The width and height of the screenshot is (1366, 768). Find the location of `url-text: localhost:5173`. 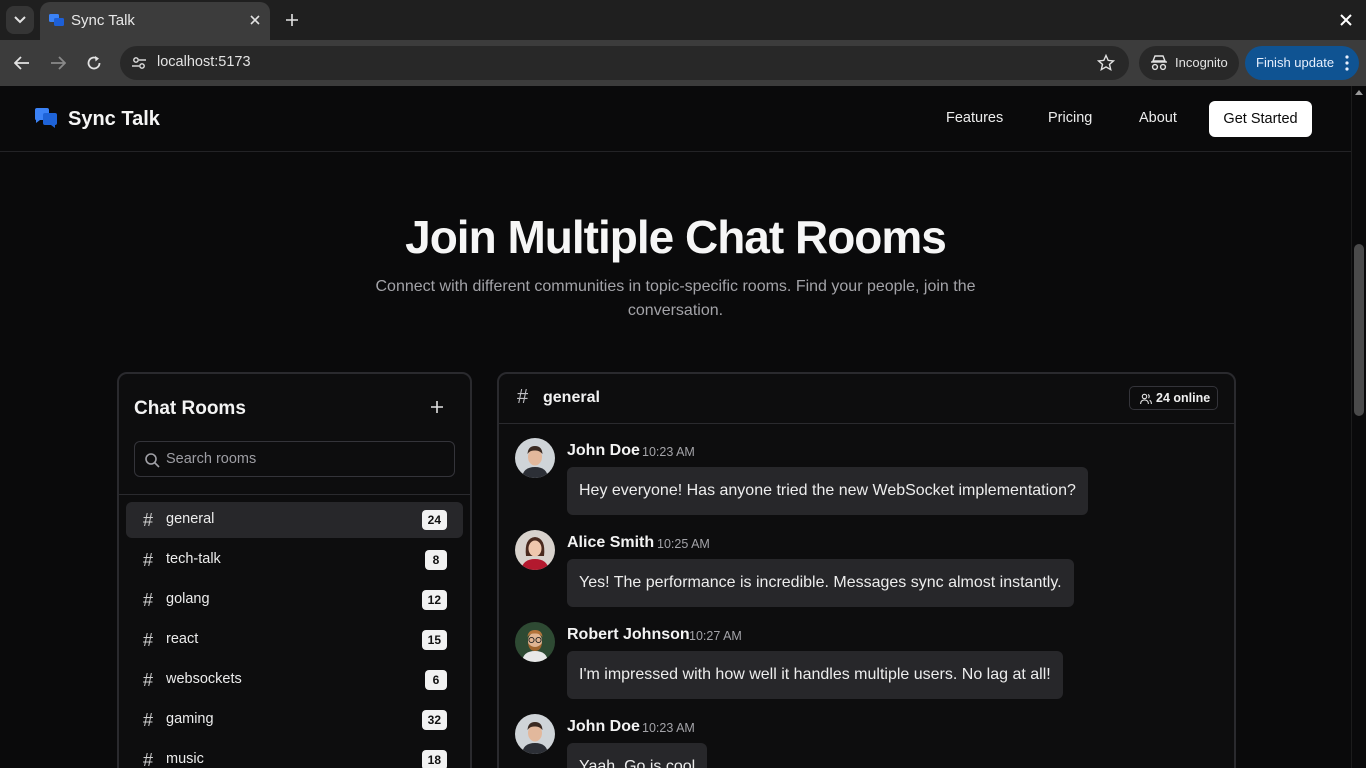

url-text: localhost:5173 is located at coordinates (204, 62).